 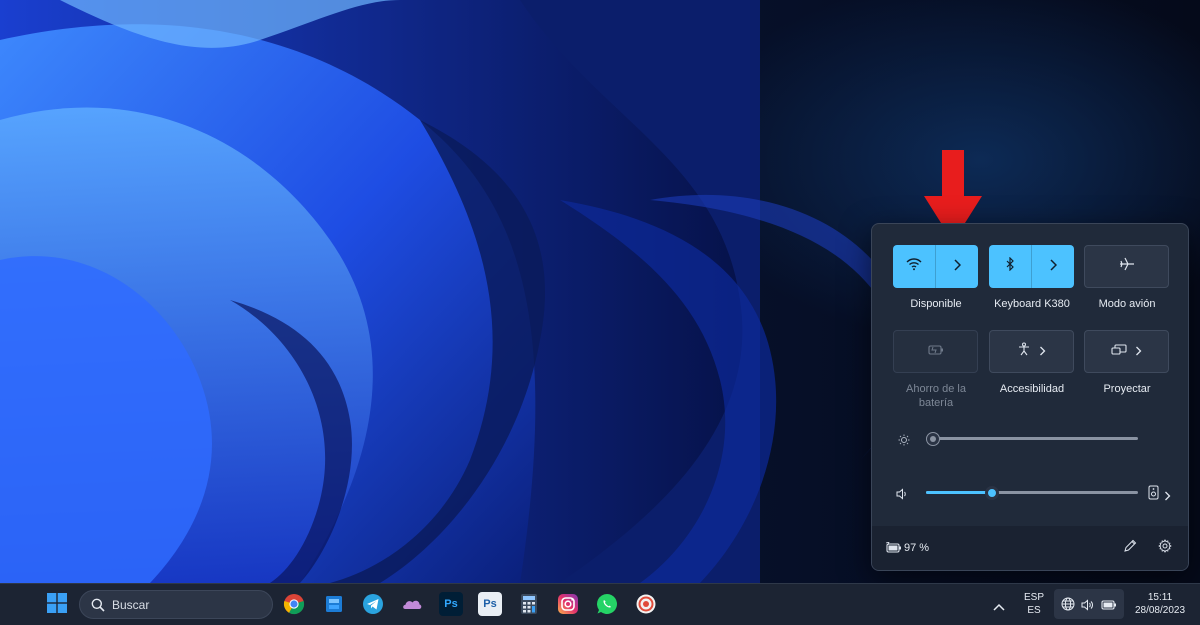 I want to click on accessibility-tile, so click(x=1031, y=351).